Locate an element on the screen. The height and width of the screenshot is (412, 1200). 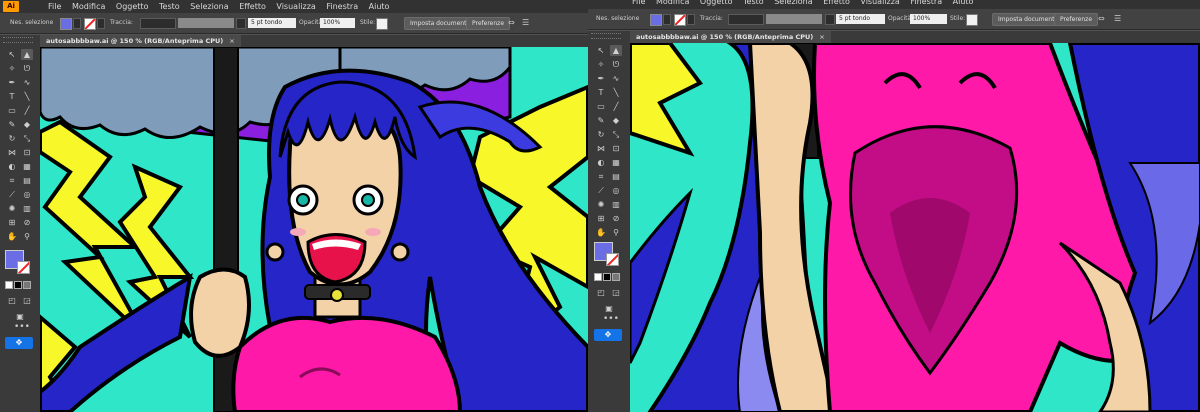
free-transform-icon: ⊡ is located at coordinates (27, 152).